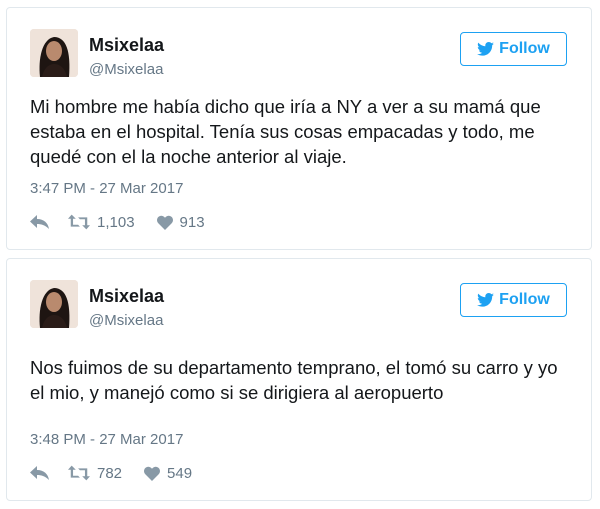 The image size is (600, 509). I want to click on tweet-actions: 782 549, so click(122, 473).